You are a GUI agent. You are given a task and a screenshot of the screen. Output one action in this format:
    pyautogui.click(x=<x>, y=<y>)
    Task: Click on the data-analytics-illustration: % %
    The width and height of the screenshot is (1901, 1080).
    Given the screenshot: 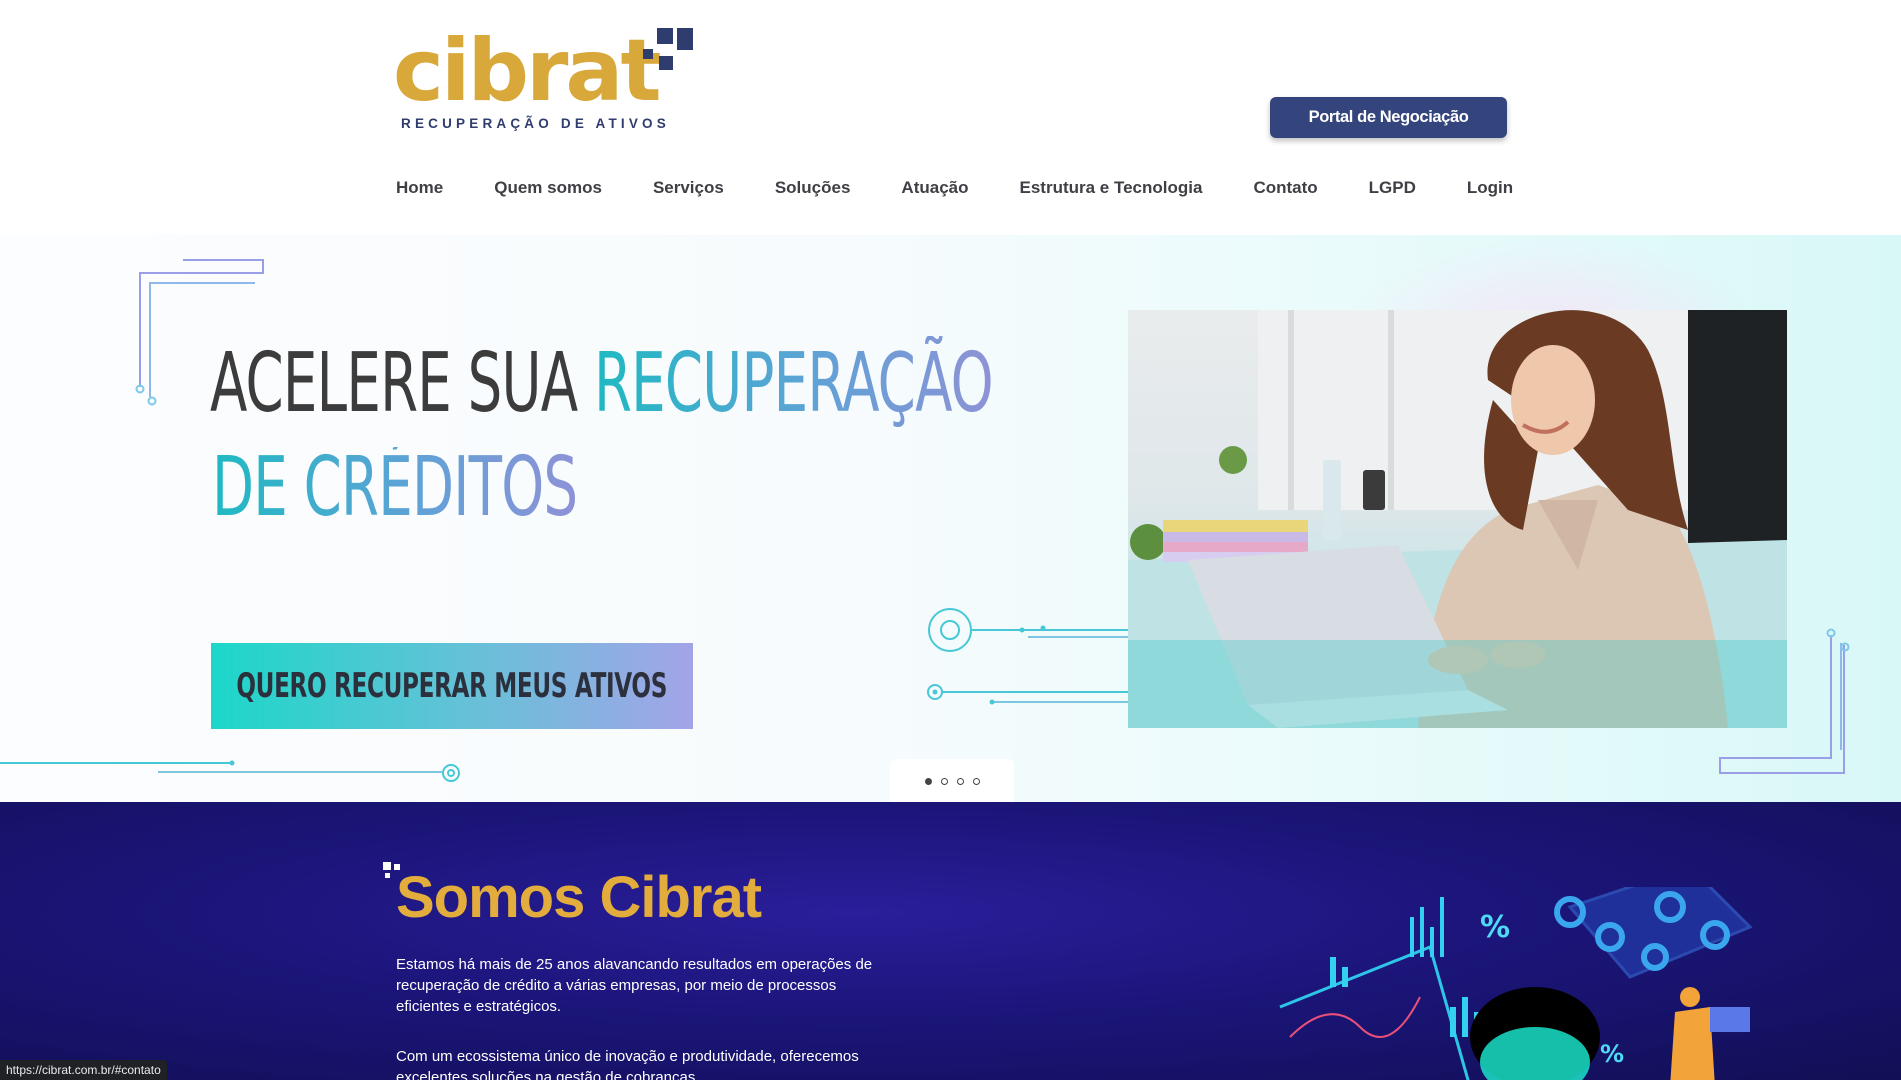 What is the action you would take?
    pyautogui.click(x=1516, y=983)
    